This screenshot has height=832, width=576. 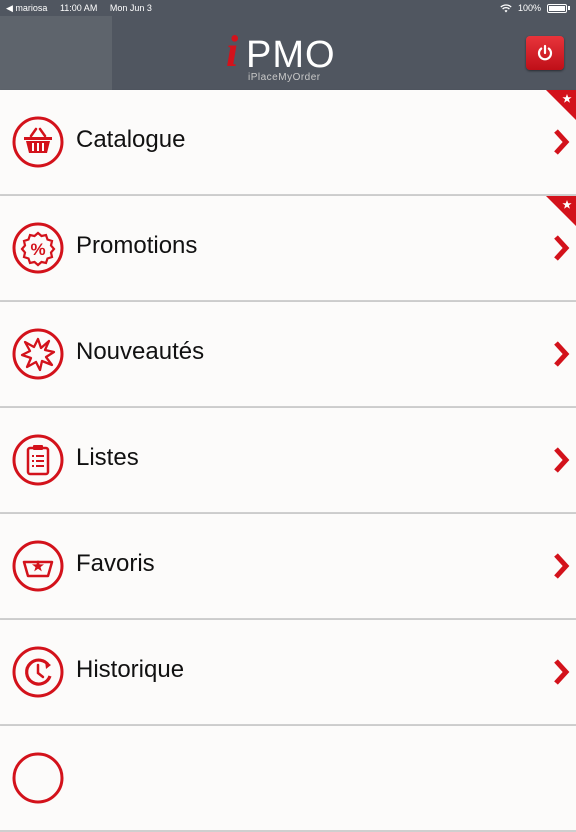 What do you see at coordinates (288, 143) in the screenshot?
I see `menu-item-catalogue: Catalogue` at bounding box center [288, 143].